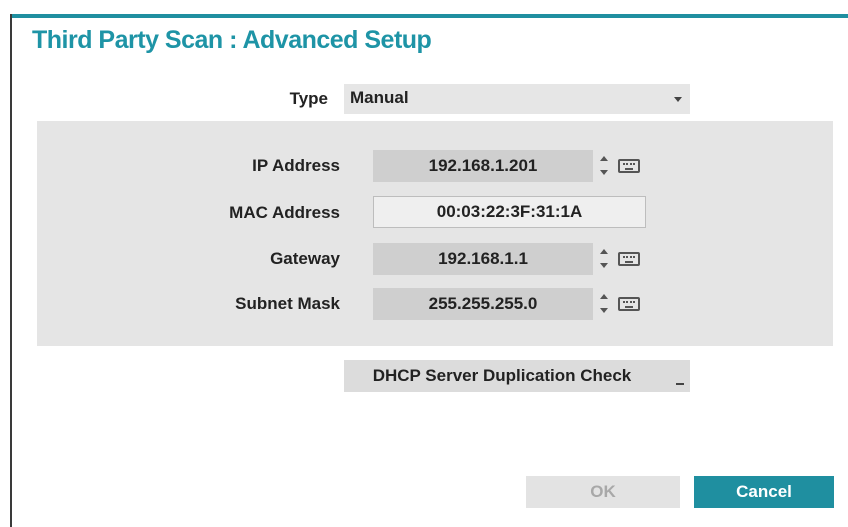 This screenshot has height=527, width=848. What do you see at coordinates (483, 259) in the screenshot?
I see `gateway-field: 192.168.1.1` at bounding box center [483, 259].